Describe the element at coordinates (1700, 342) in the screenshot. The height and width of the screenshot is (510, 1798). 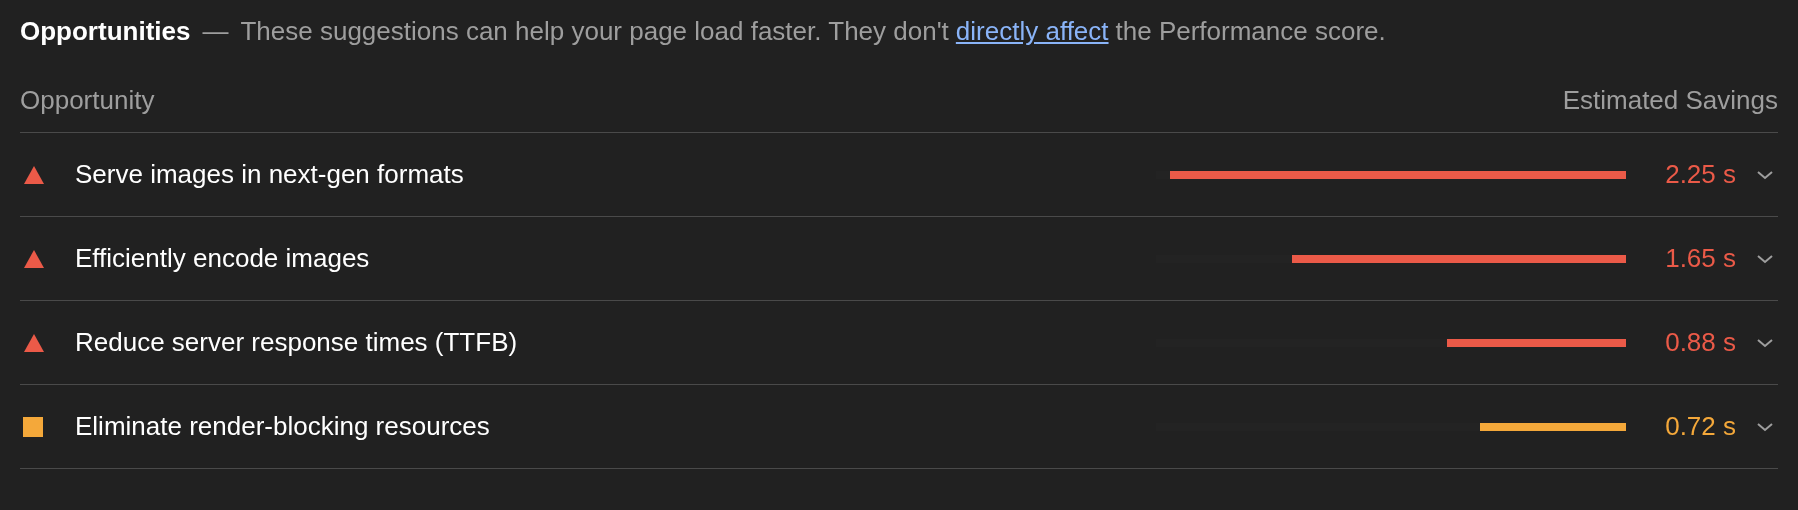
I see `savings-value: 0.88 s` at that location.